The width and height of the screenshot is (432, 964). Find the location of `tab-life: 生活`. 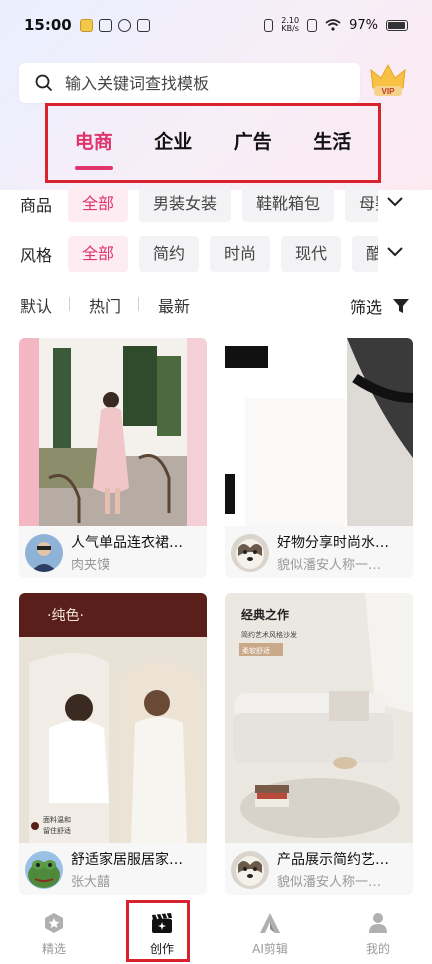

tab-life: 生活 is located at coordinates (332, 143).